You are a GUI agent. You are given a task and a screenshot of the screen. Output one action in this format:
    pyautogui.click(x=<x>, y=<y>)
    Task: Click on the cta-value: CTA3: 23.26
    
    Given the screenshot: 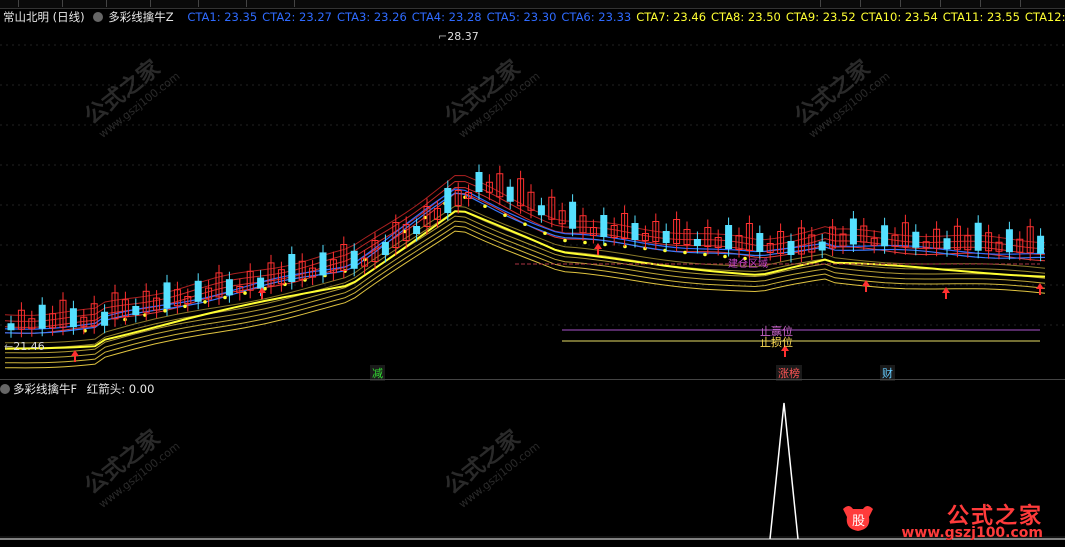 What is the action you would take?
    pyautogui.click(x=371, y=17)
    